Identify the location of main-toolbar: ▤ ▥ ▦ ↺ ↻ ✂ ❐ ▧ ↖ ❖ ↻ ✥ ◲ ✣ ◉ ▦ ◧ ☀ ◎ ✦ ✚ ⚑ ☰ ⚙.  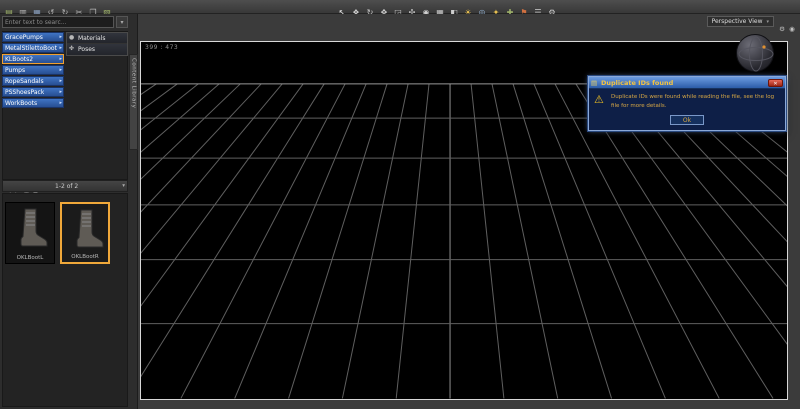
(400, 8).